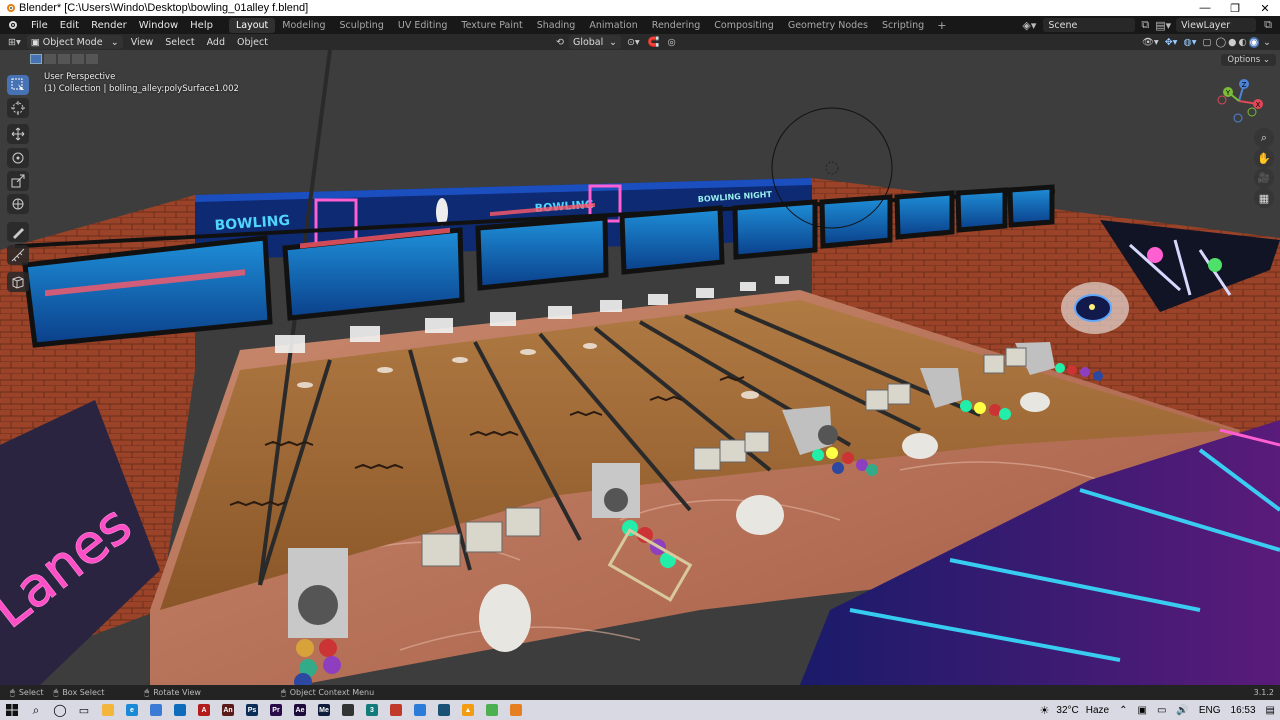 This screenshot has height=720, width=1280. I want to click on minimize-button: —, so click(1205, 8).